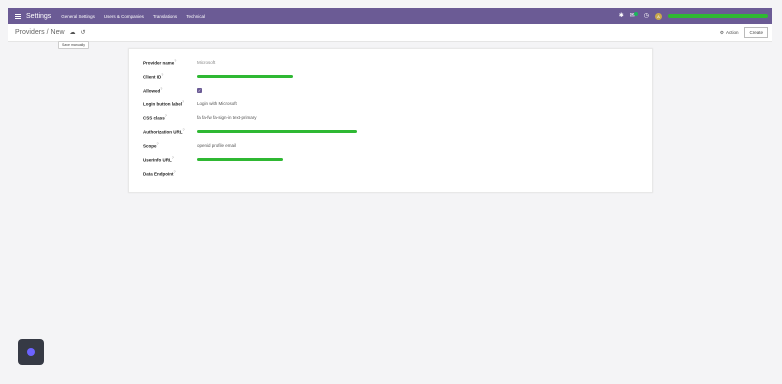  Describe the element at coordinates (153, 76) in the screenshot. I see `field-label: Client ID?` at that location.